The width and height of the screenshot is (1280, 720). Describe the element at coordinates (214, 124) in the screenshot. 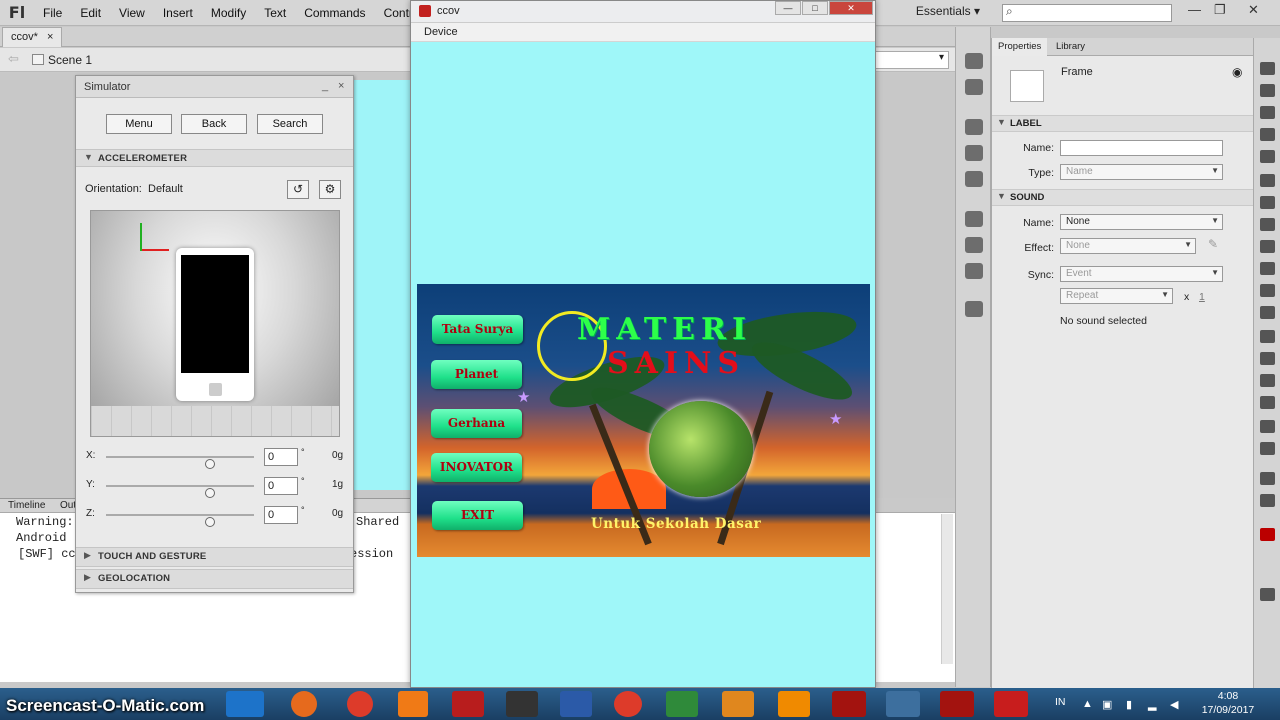

I see `back-button: Back` at that location.